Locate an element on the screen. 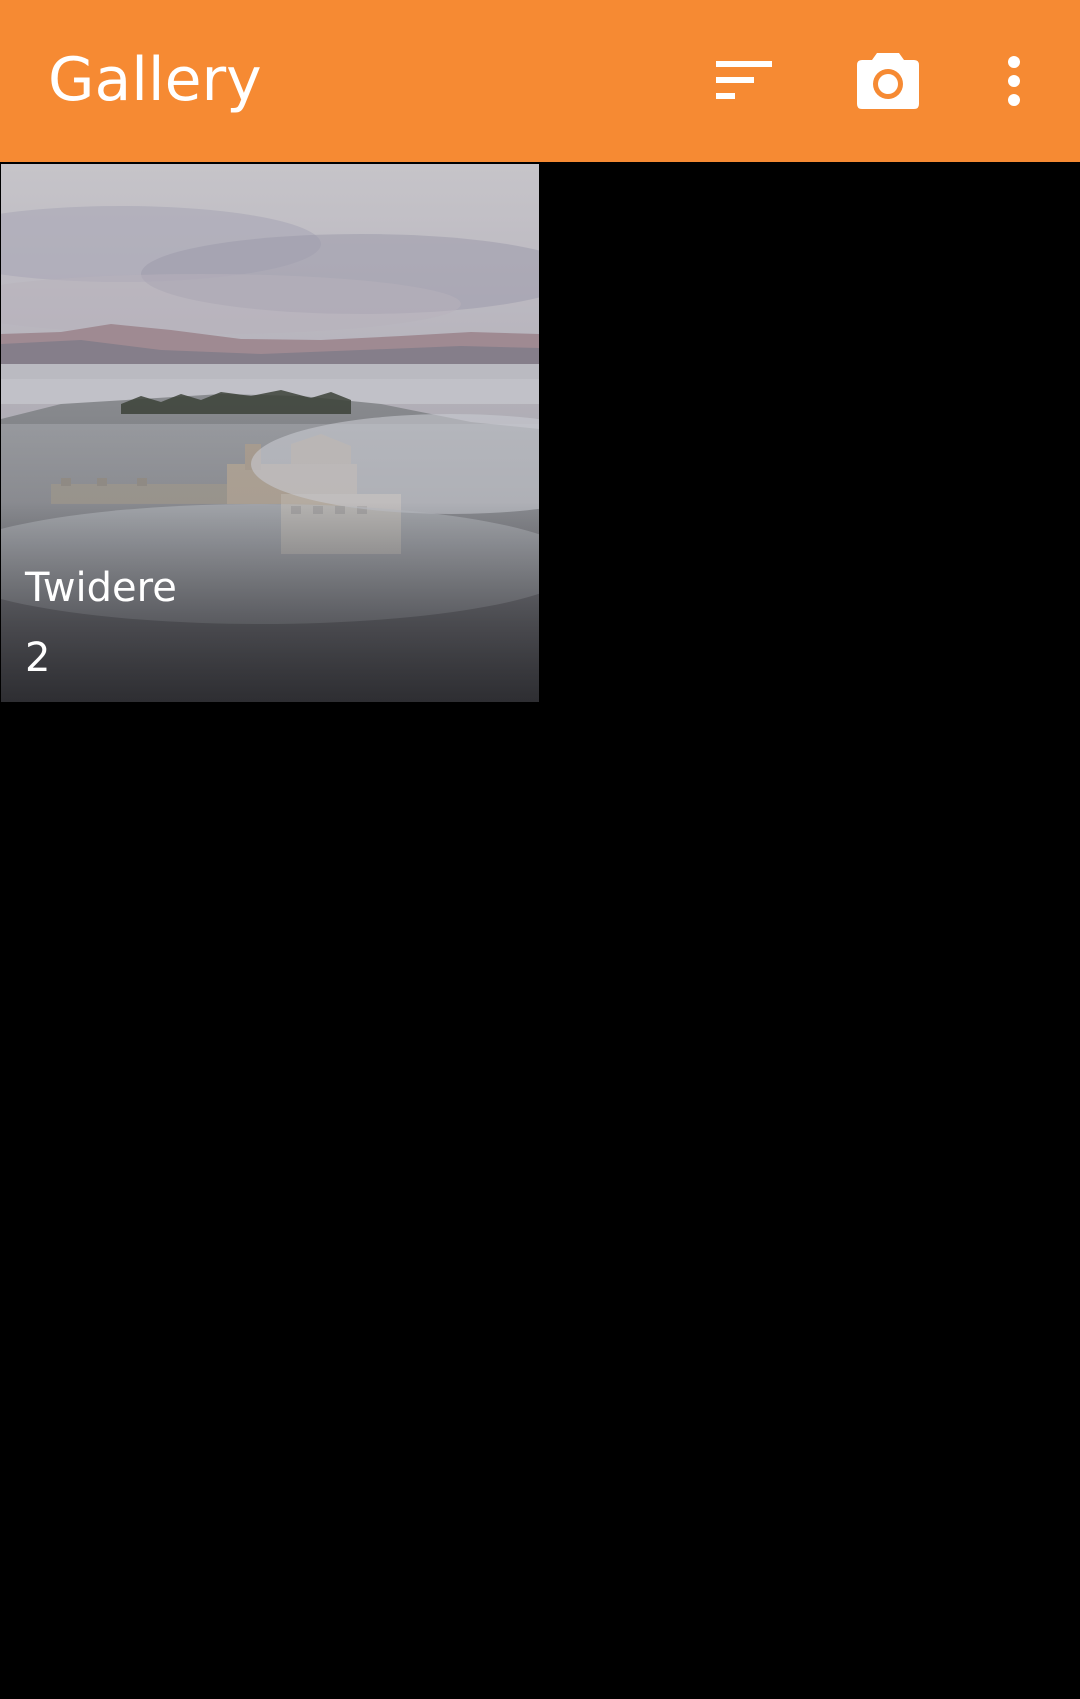 This screenshot has height=1699, width=1080. camera-button is located at coordinates (888, 81).